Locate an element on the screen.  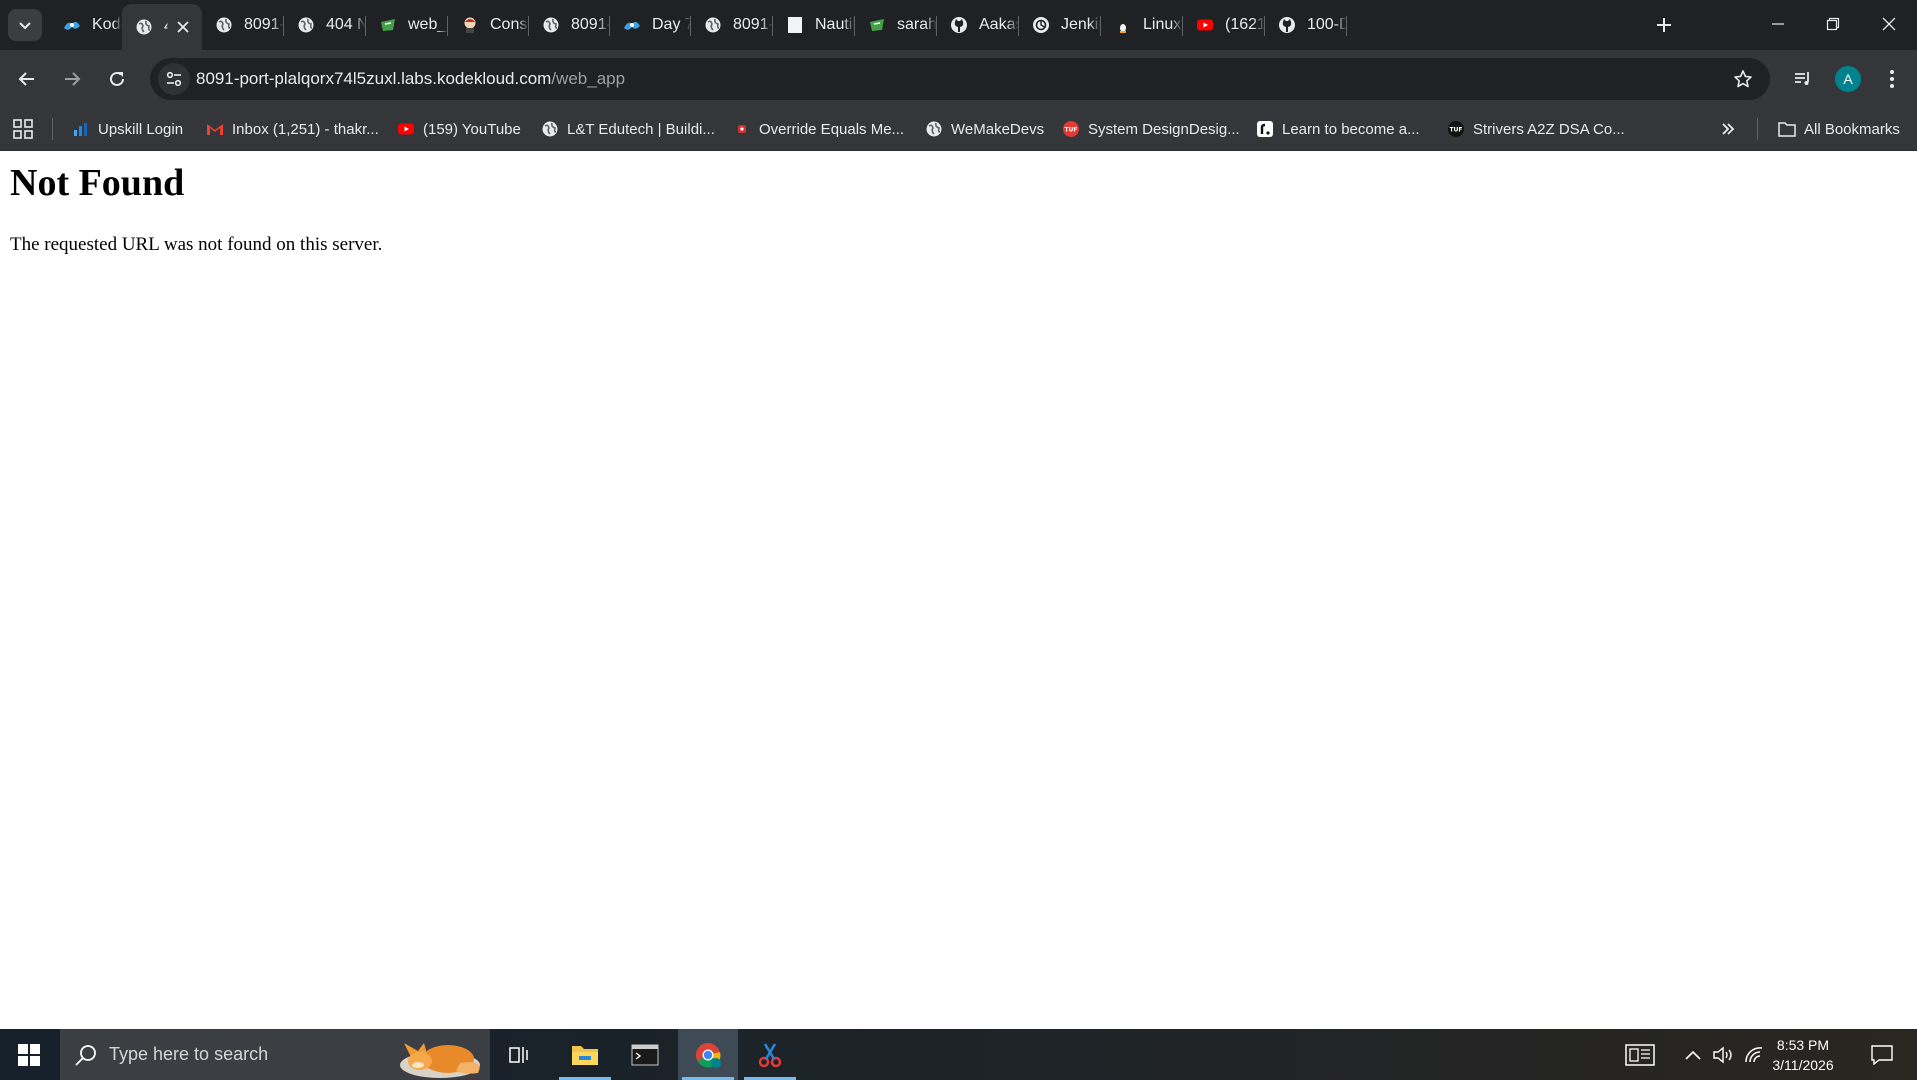
forward-button is located at coordinates (72, 79).